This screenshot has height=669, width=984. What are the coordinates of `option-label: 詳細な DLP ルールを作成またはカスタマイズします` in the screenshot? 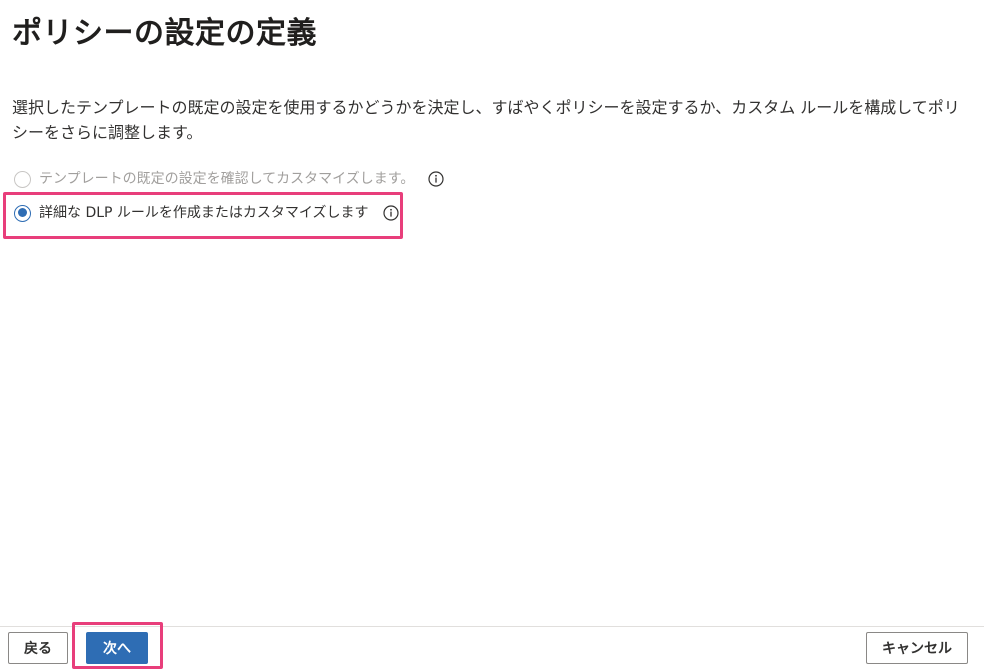 It's located at (204, 213).